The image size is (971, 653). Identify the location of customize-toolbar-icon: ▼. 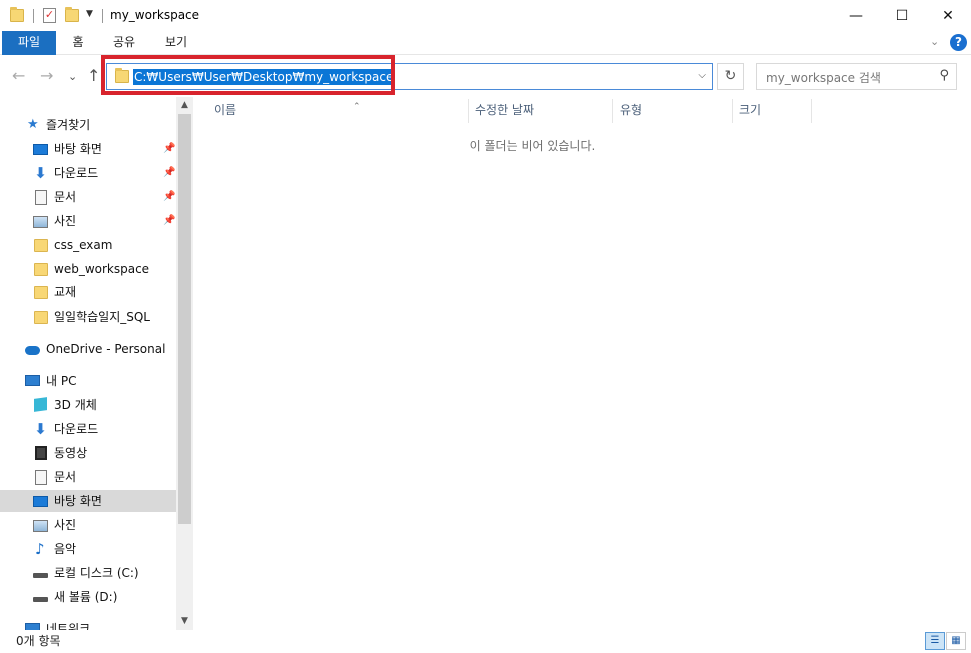
(89, 14).